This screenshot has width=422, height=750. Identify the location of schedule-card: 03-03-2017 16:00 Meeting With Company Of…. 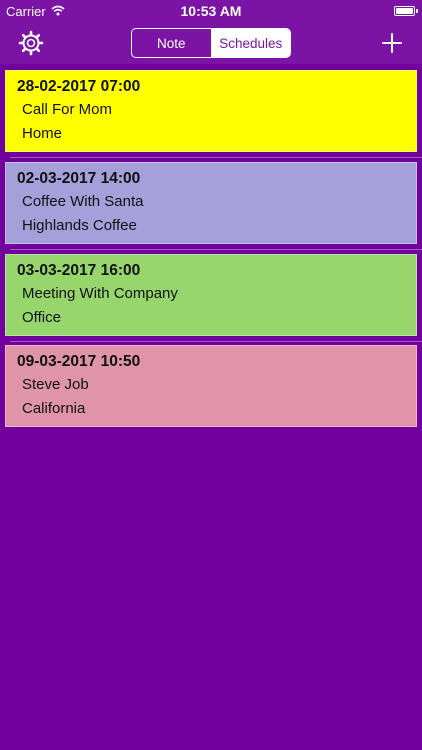
(211, 295).